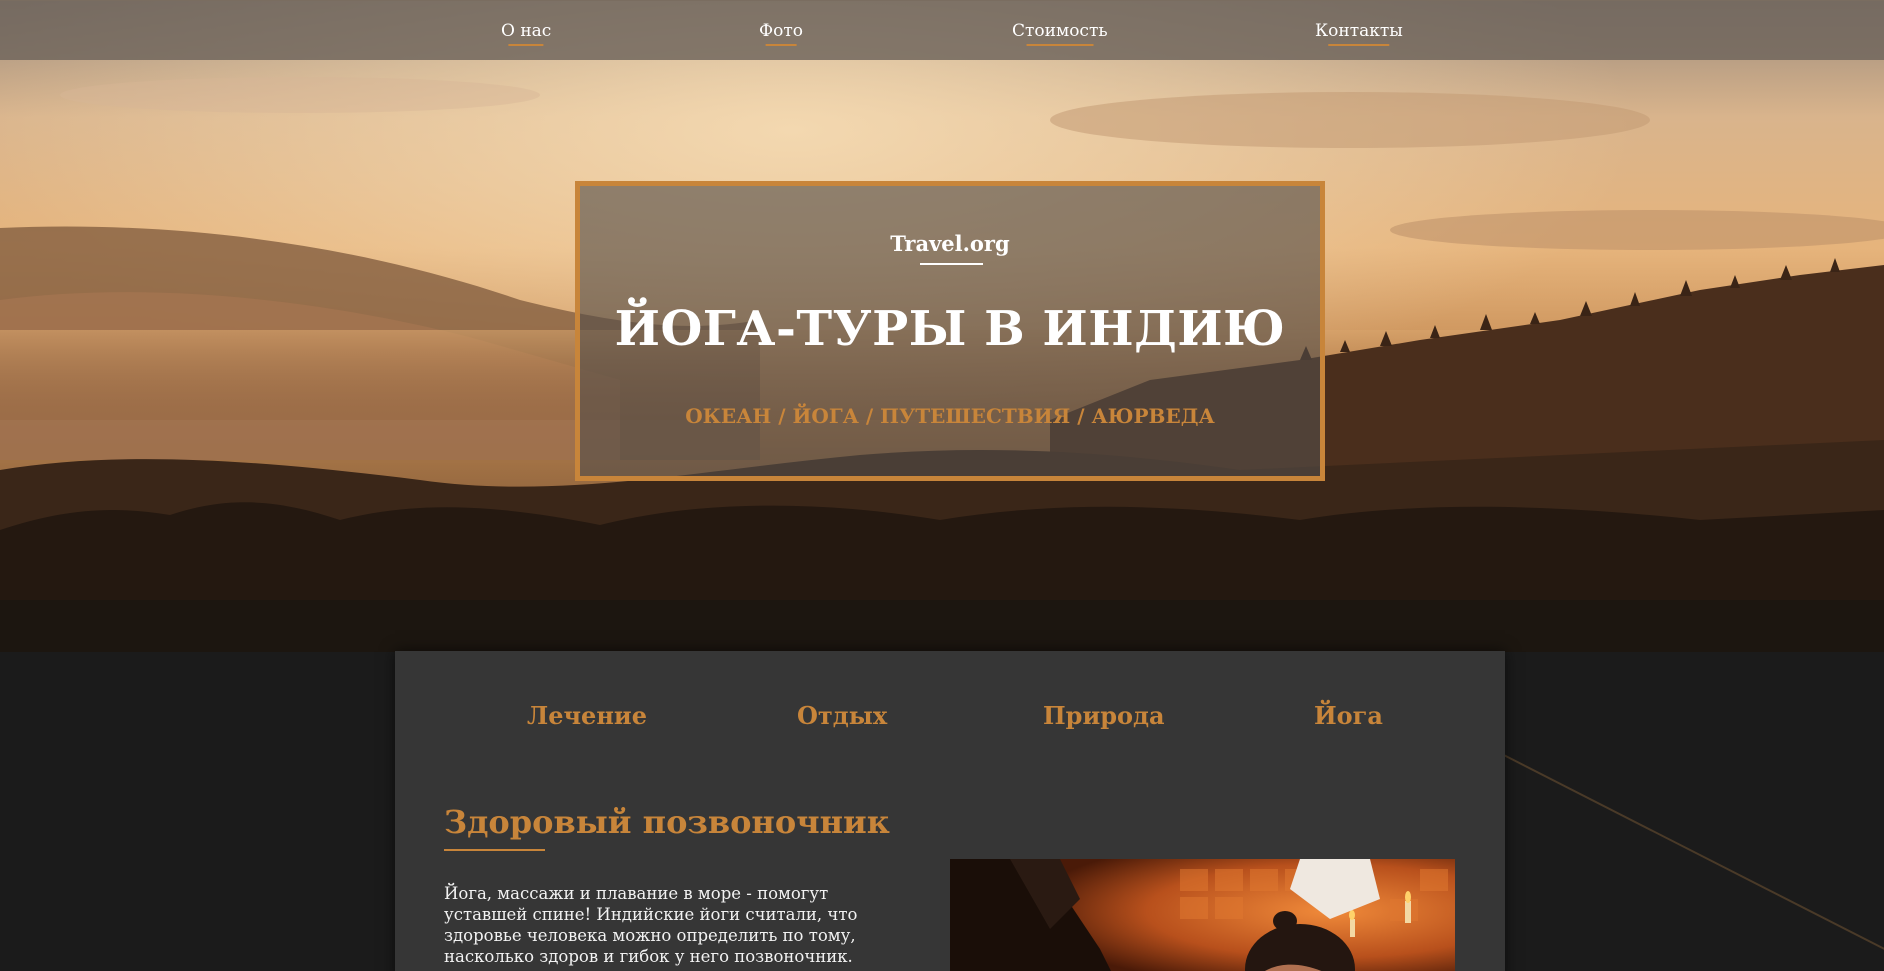 The image size is (1884, 971). I want to click on category-link-nature: Природа, so click(1104, 715).